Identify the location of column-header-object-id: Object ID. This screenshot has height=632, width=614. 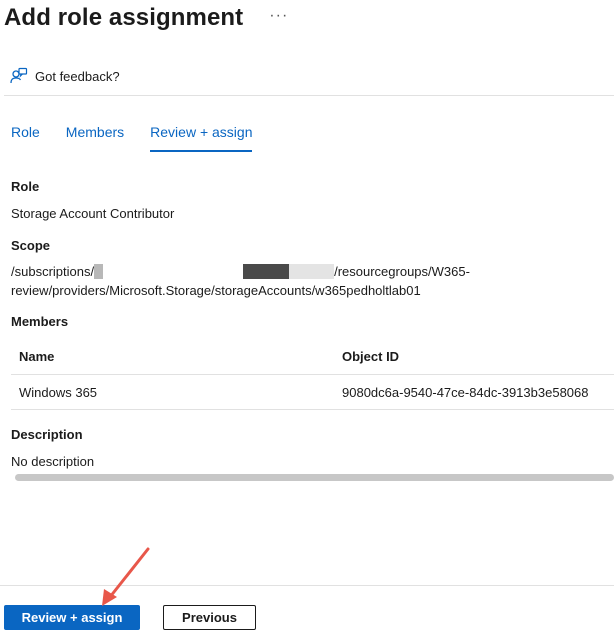
(478, 356).